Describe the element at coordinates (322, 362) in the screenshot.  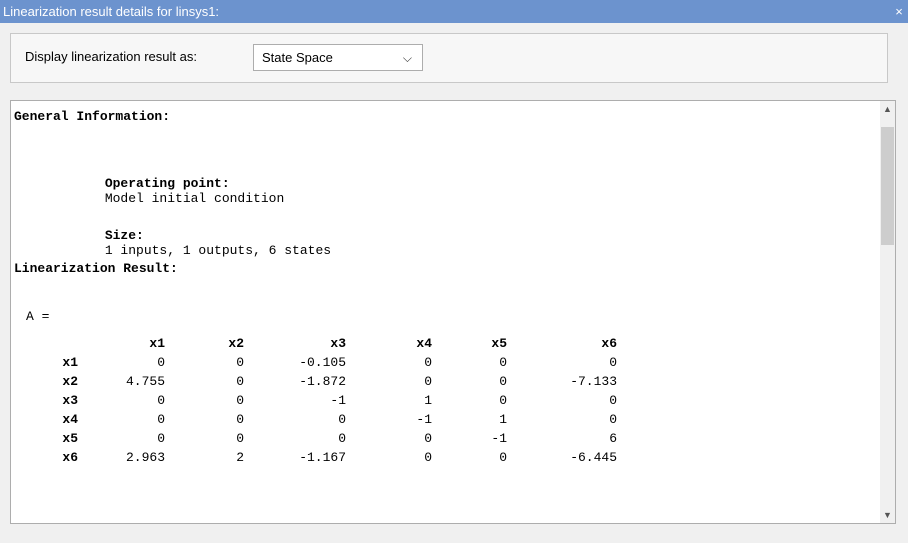
I see `matrix-cell: -0.105` at that location.